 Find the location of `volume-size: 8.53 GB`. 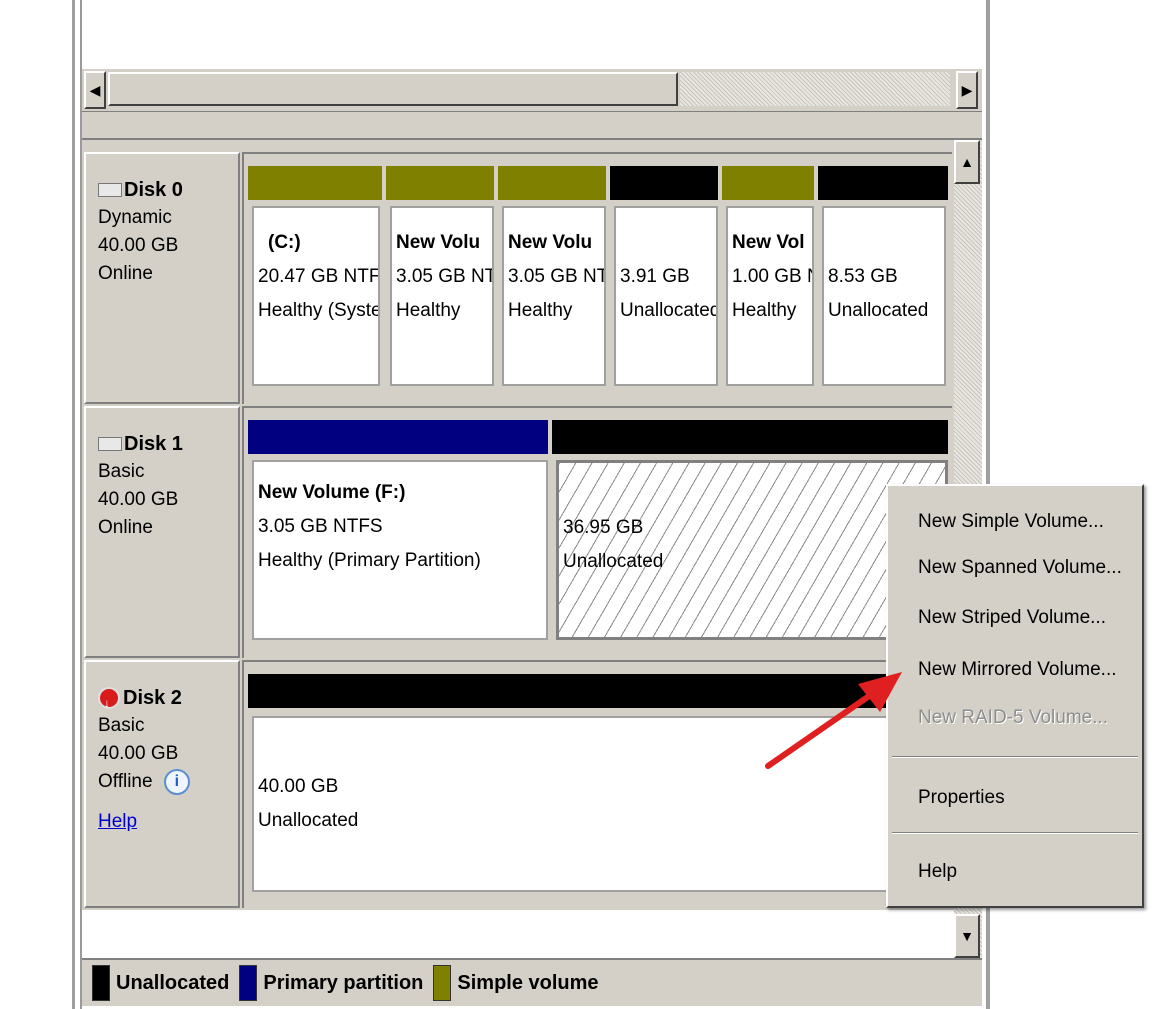

volume-size: 8.53 GB is located at coordinates (863, 276).